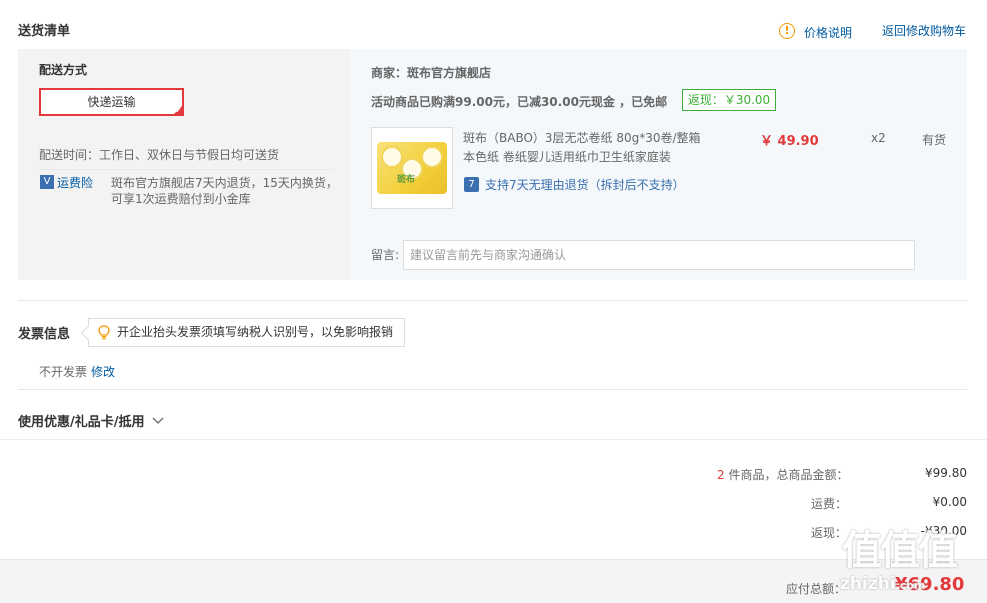  What do you see at coordinates (181, 199) in the screenshot?
I see `insurance-desc-line2: 可享1次运费赔付到小金库` at bounding box center [181, 199].